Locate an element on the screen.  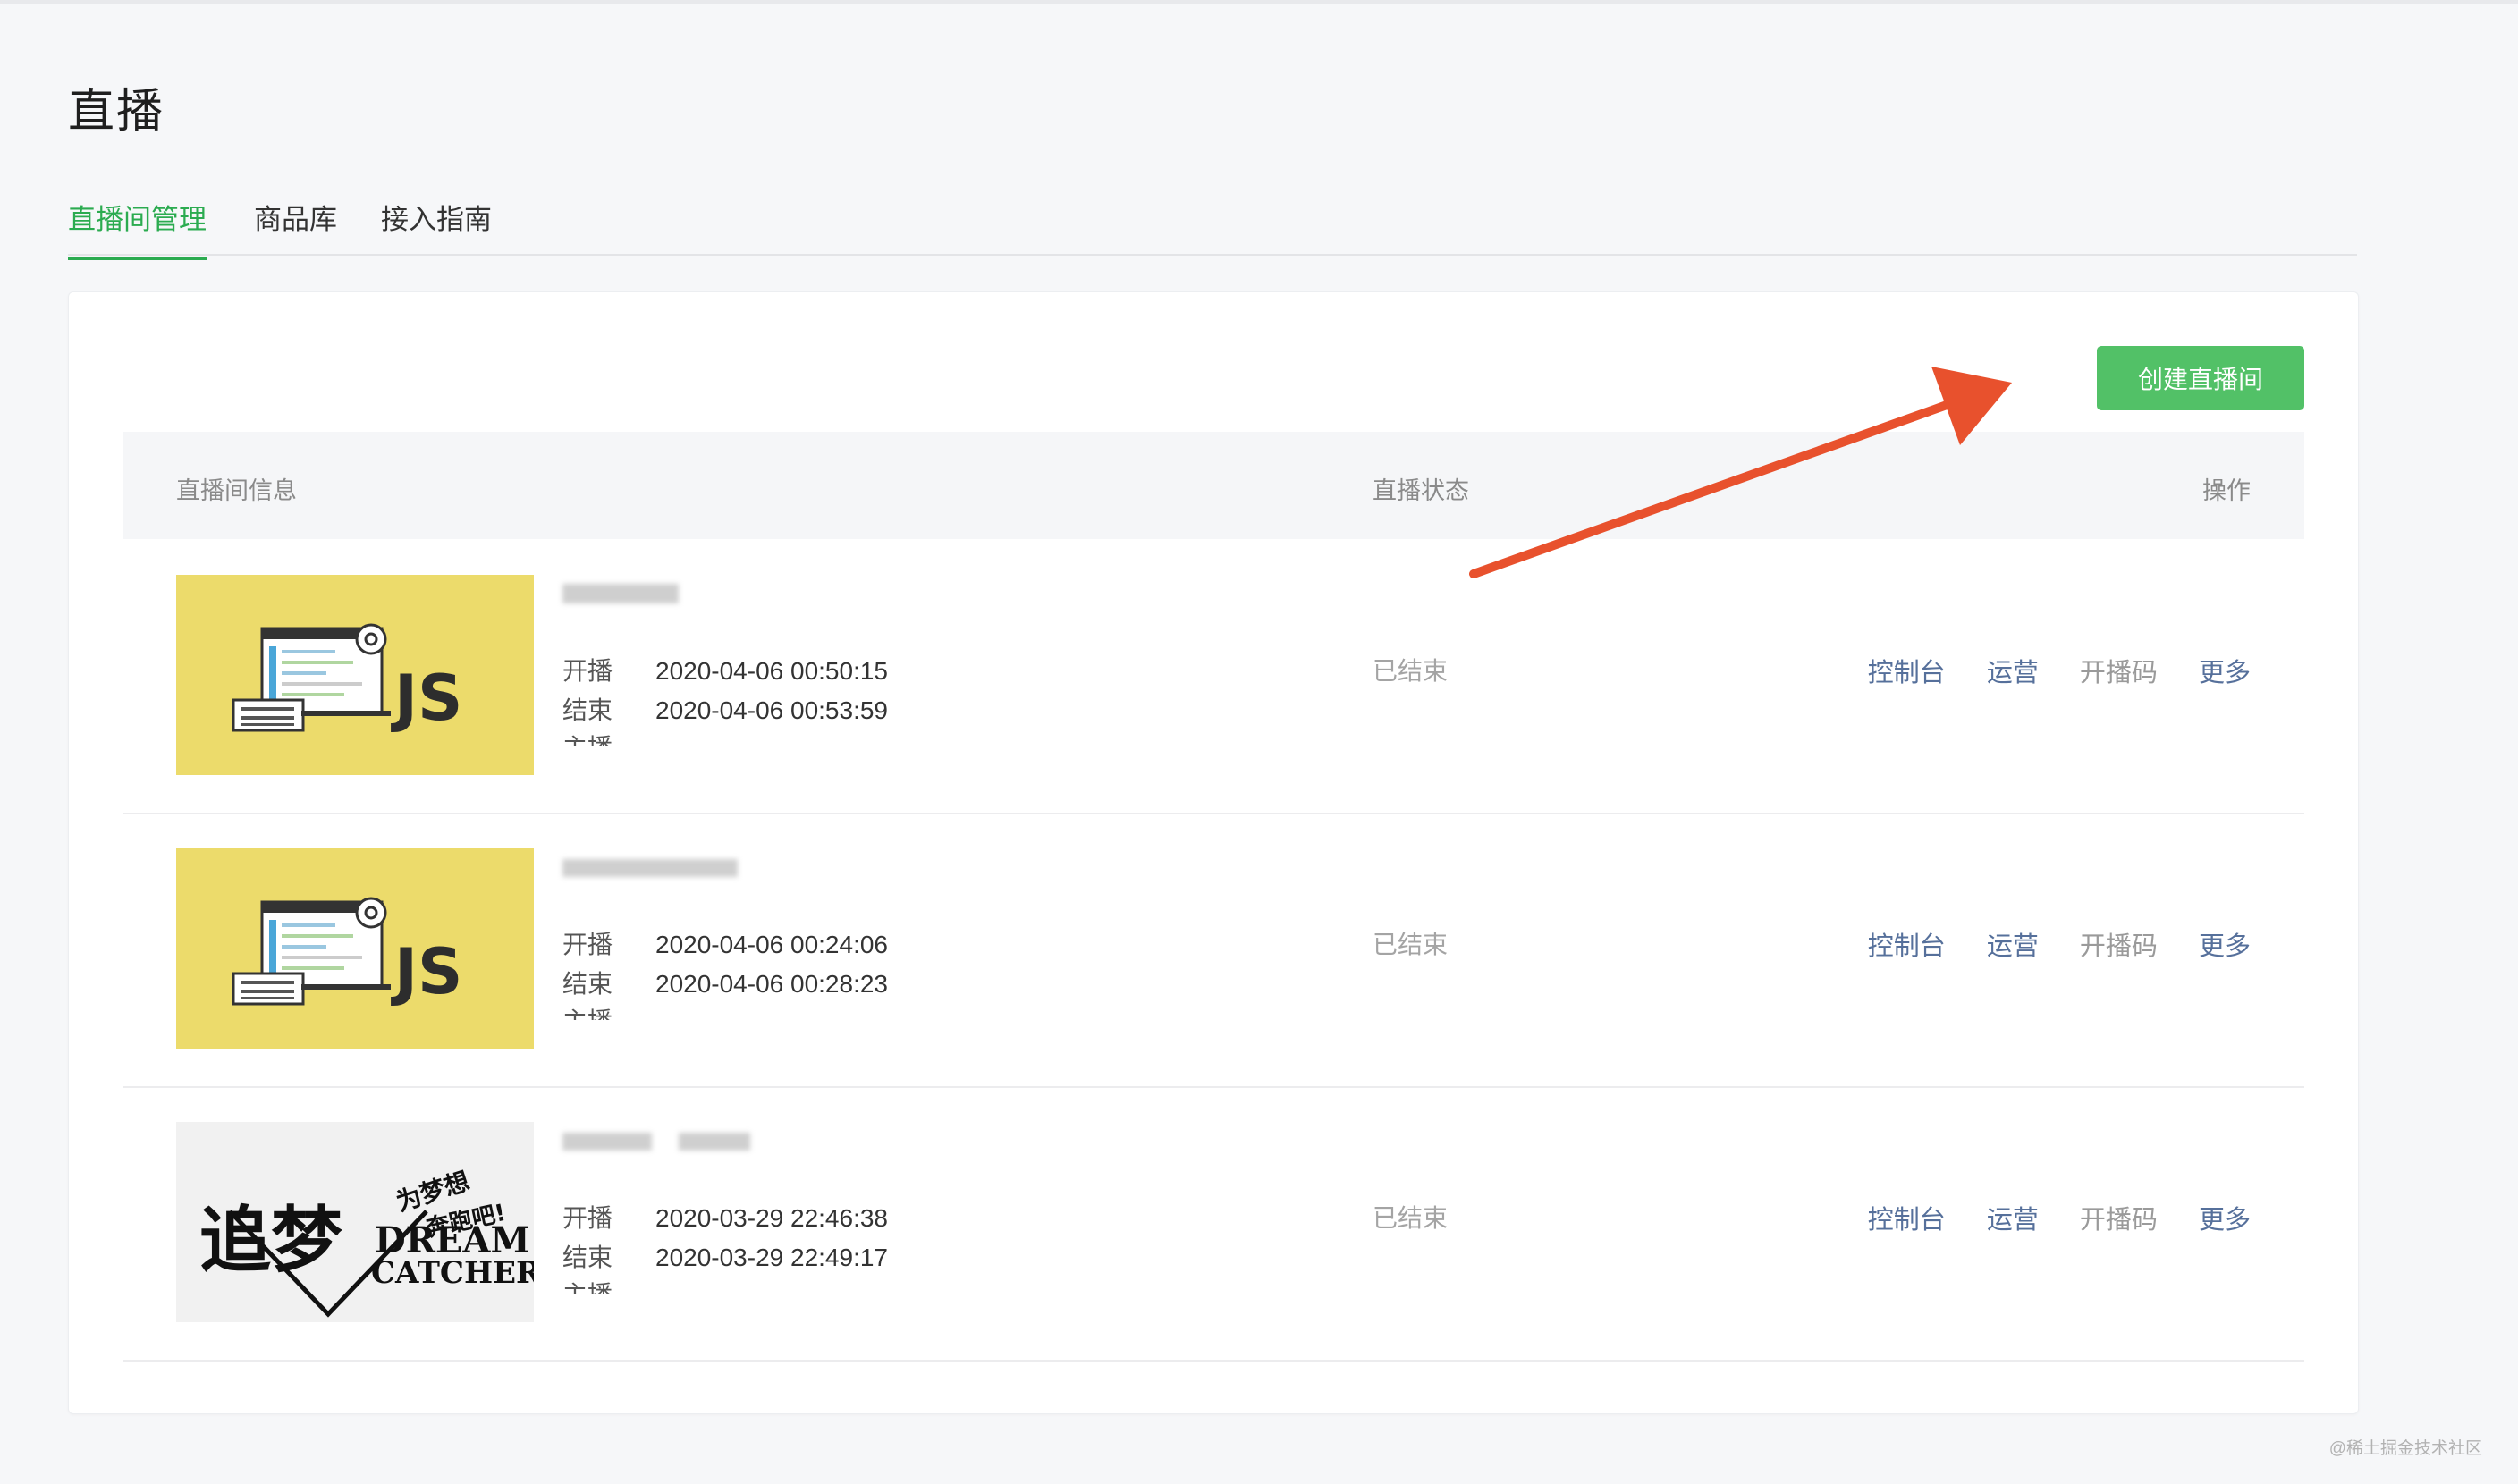
end-time: 结束 2020-03-29 22:49:17 is located at coordinates (725, 1256).